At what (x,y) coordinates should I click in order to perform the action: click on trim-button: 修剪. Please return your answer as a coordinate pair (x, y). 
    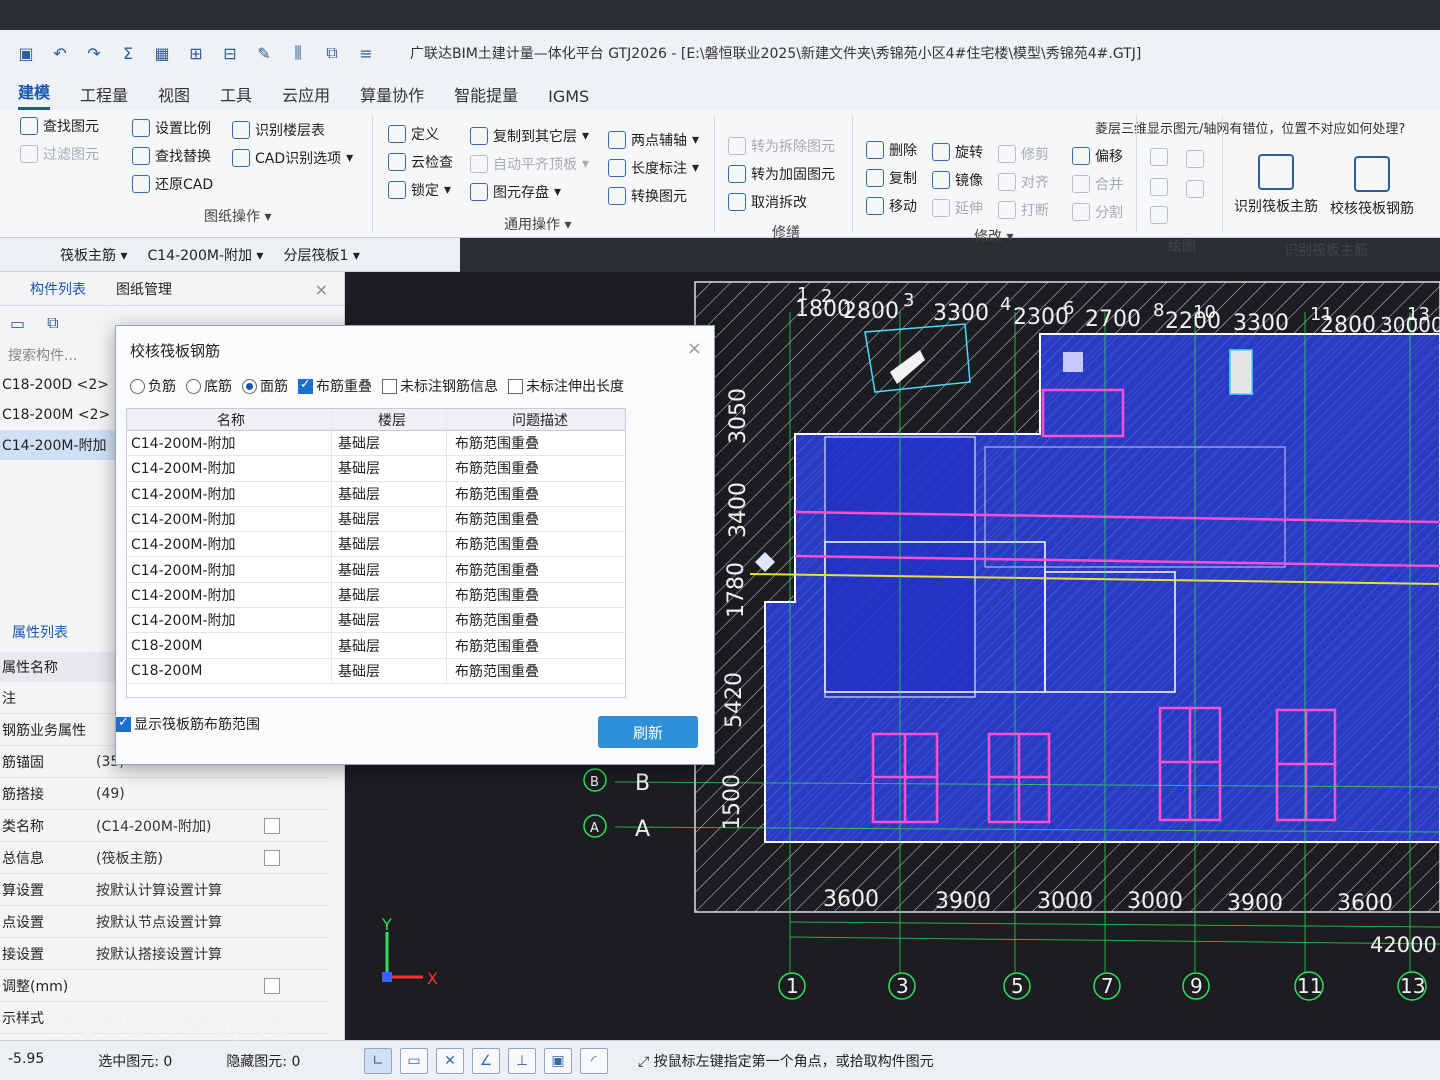
    Looking at the image, I should click on (1023, 154).